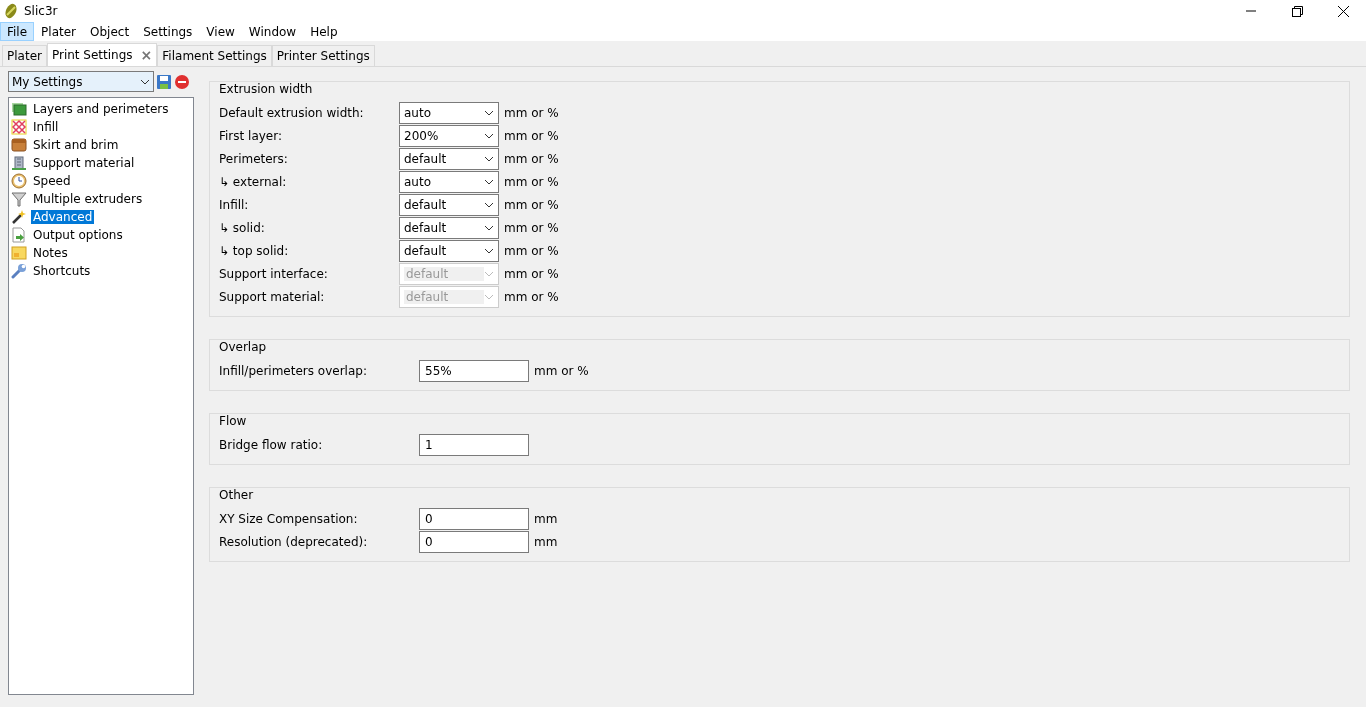 The height and width of the screenshot is (707, 1366). What do you see at coordinates (19, 181) in the screenshot?
I see `clock-icon` at bounding box center [19, 181].